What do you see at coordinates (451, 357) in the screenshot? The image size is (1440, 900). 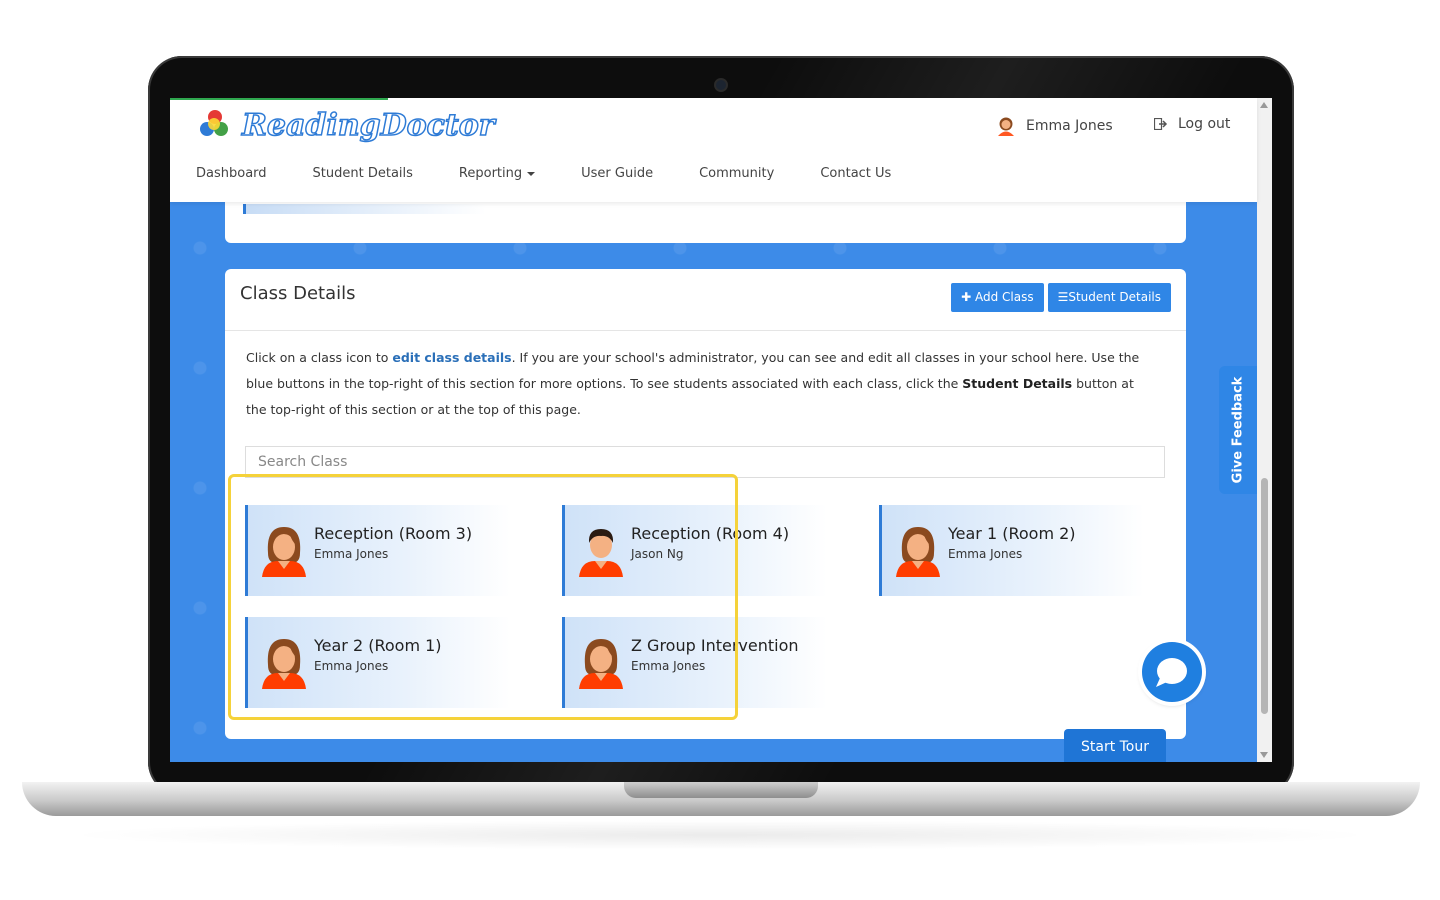 I see `edit-class-details-link: edit class details` at bounding box center [451, 357].